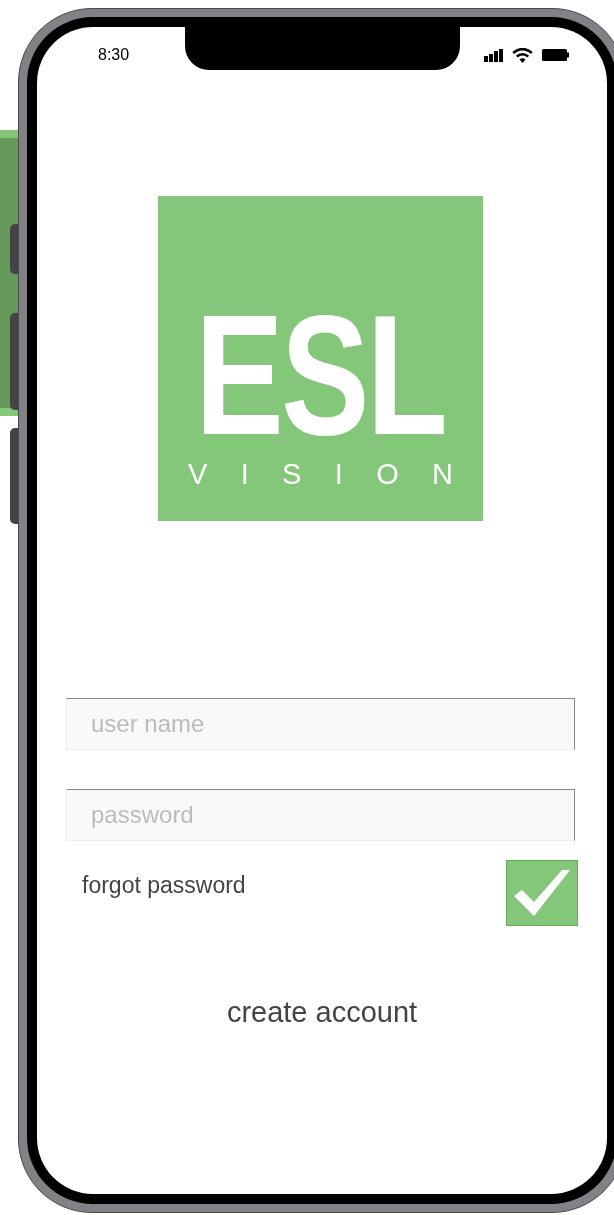 This screenshot has width=614, height=1215. Describe the element at coordinates (320, 375) in the screenshot. I see `logo-title: ESL` at that location.